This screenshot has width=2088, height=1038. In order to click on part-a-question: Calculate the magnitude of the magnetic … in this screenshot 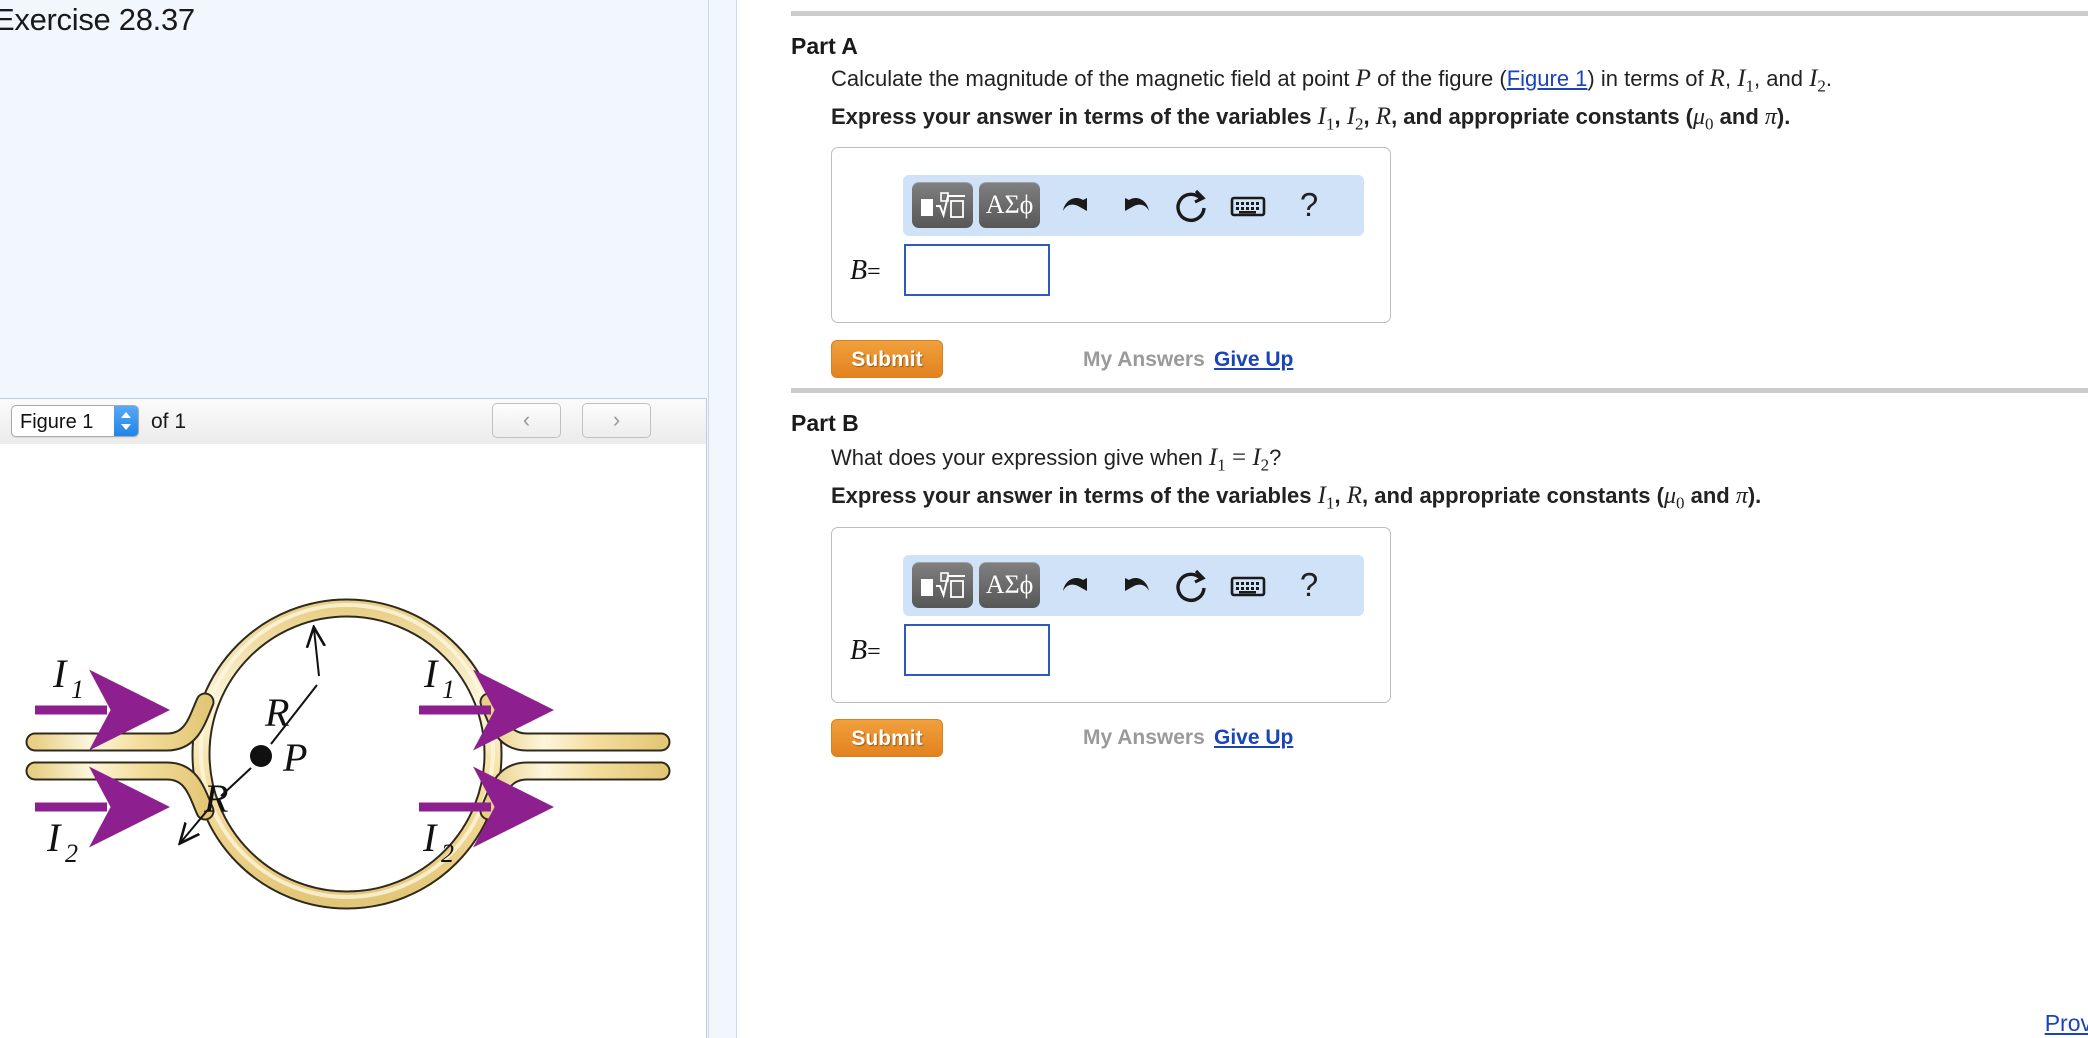, I will do `click(1331, 80)`.